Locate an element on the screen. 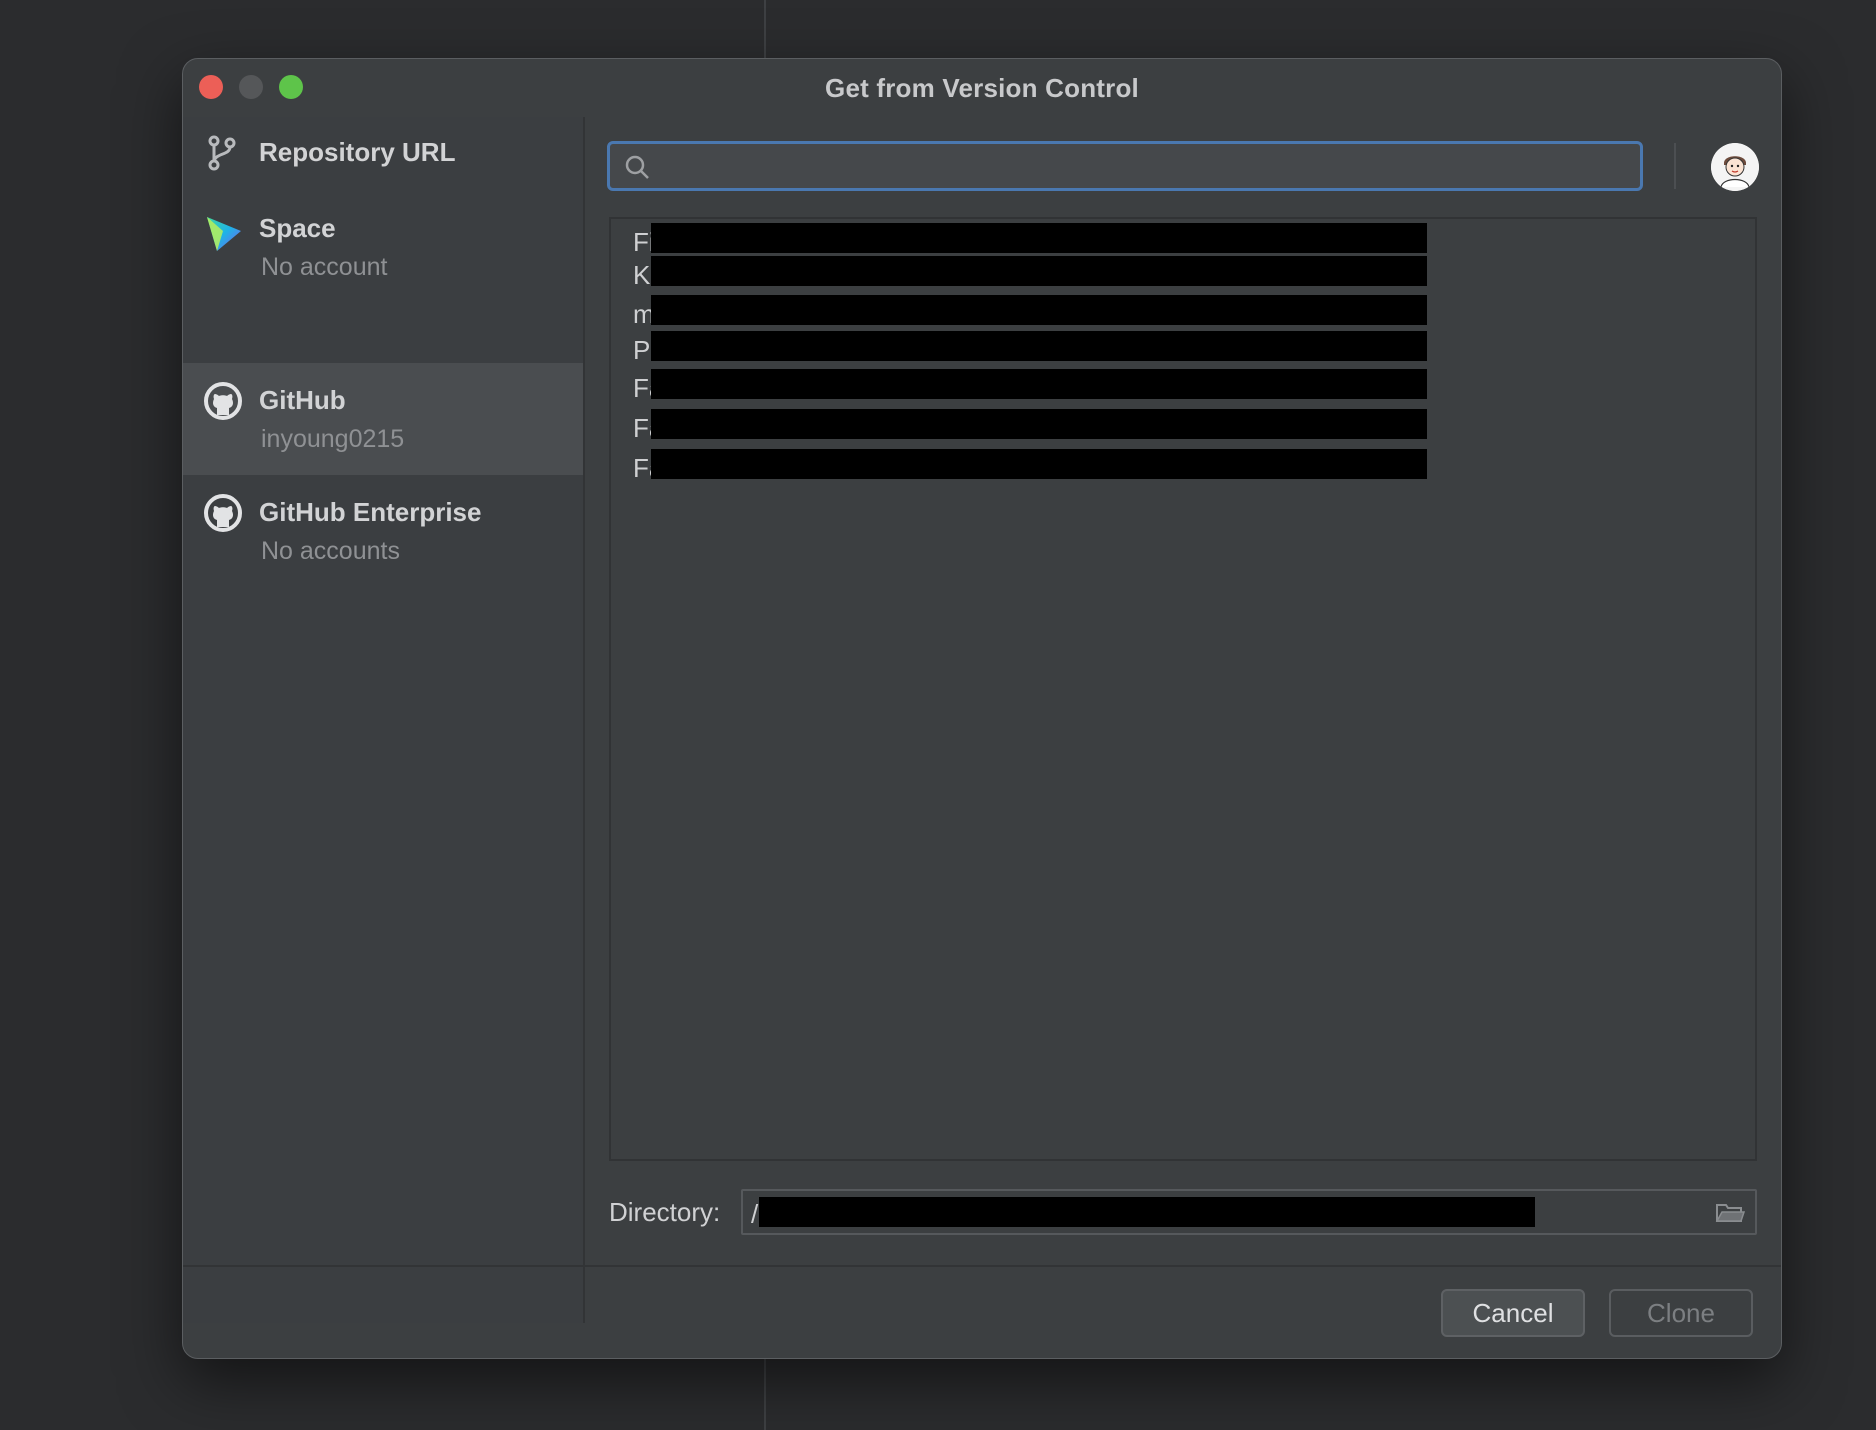 The height and width of the screenshot is (1430, 1876). dialog-title: Get from Version Control is located at coordinates (982, 88).